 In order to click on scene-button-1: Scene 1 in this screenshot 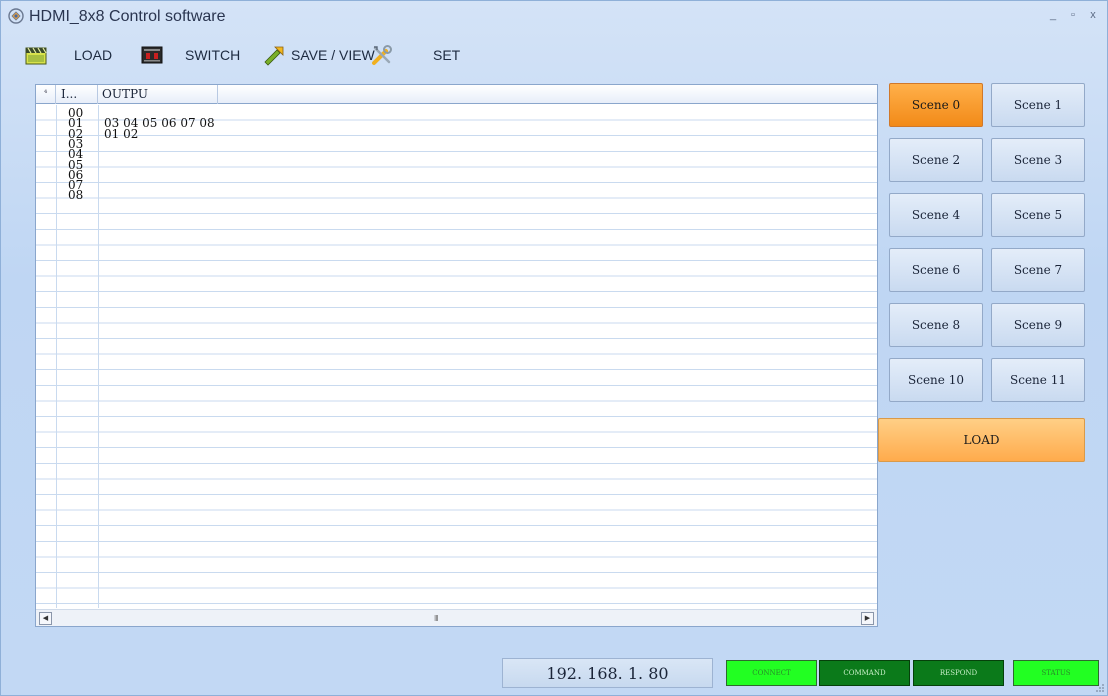, I will do `click(1038, 105)`.